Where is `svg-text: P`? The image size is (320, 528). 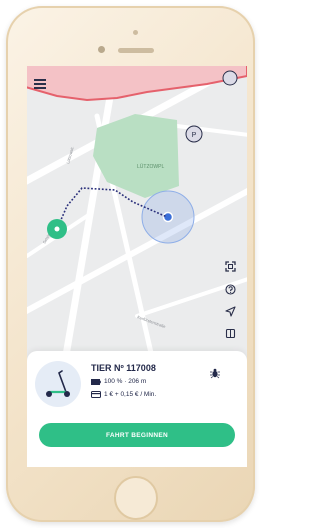 svg-text: P is located at coordinates (194, 135).